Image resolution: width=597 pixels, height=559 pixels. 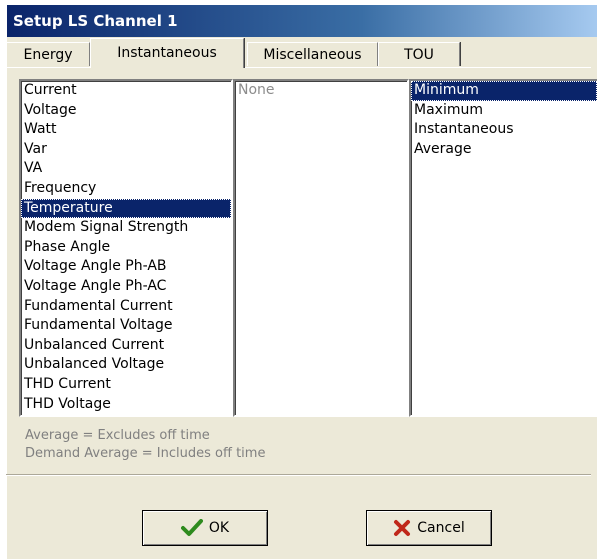 I want to click on cancel-button: Cancel, so click(x=429, y=528).